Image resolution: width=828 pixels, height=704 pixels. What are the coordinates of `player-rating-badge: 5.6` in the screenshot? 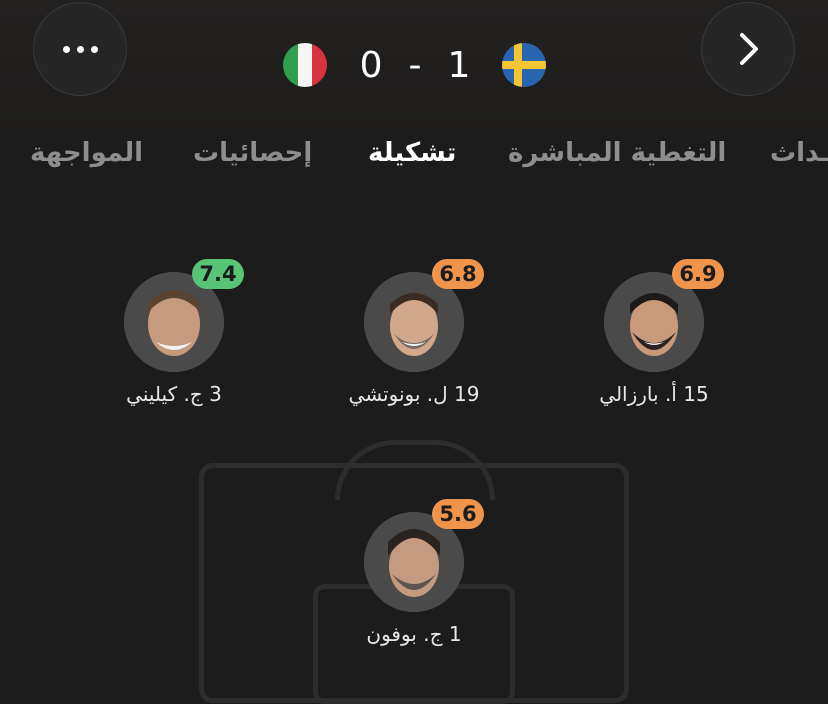 It's located at (458, 514).